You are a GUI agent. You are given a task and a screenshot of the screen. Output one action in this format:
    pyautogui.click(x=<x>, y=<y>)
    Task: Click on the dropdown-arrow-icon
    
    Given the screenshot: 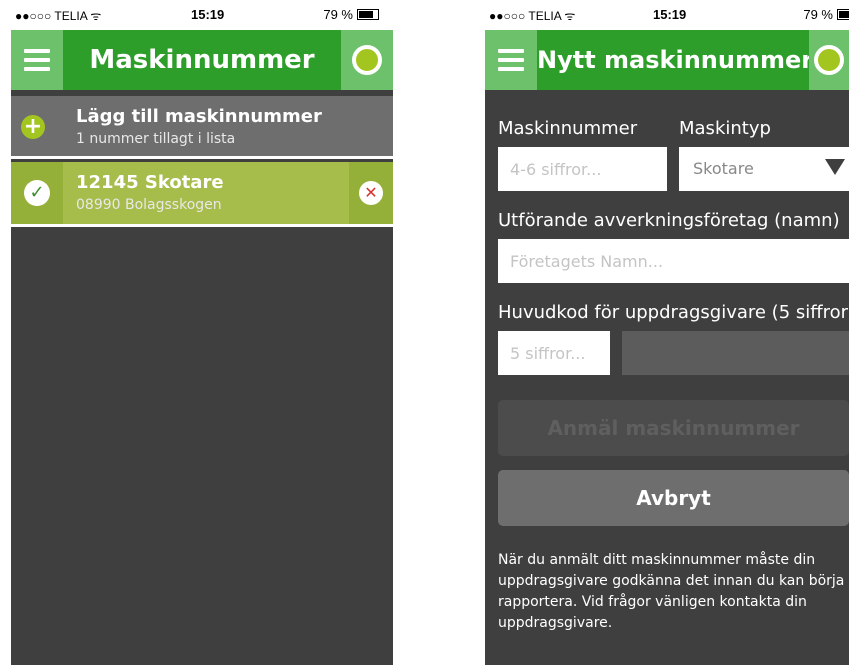 What is the action you would take?
    pyautogui.click(x=835, y=167)
    